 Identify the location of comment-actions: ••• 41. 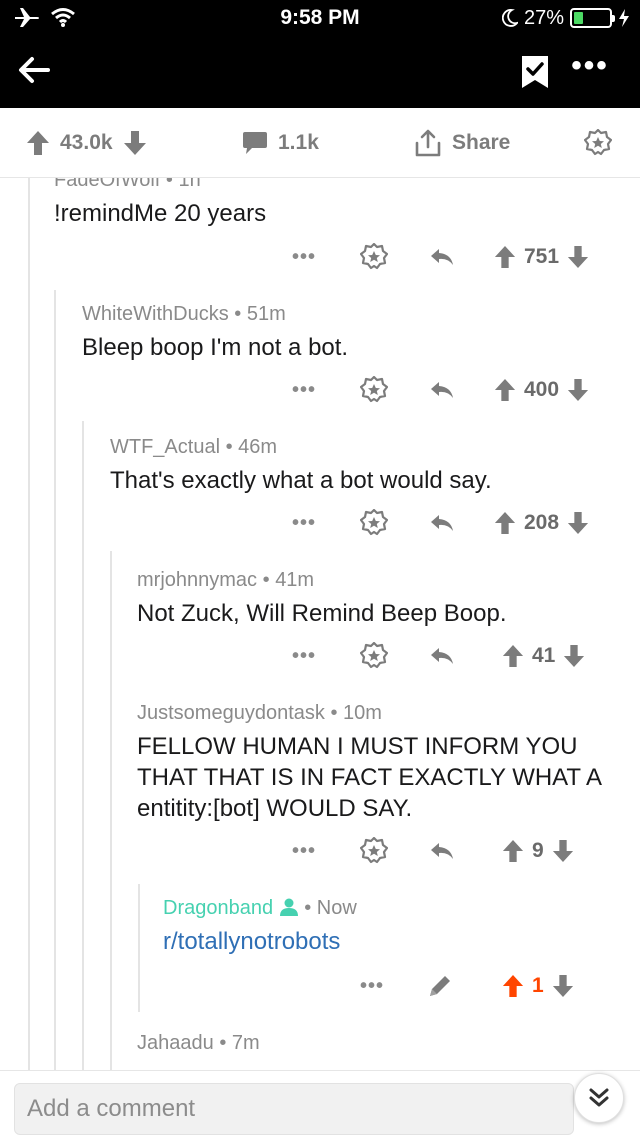
(437, 656).